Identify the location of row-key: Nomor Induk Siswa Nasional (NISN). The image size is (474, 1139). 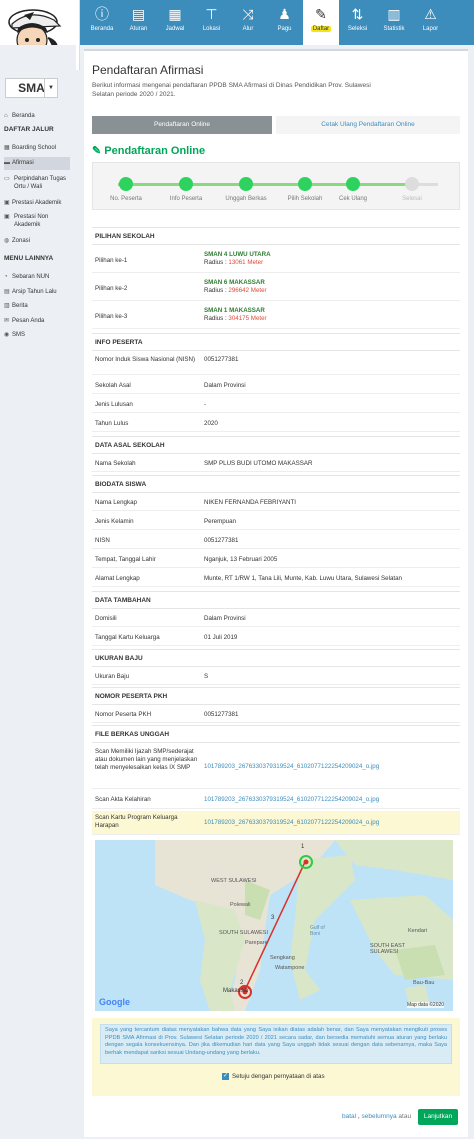
(145, 359).